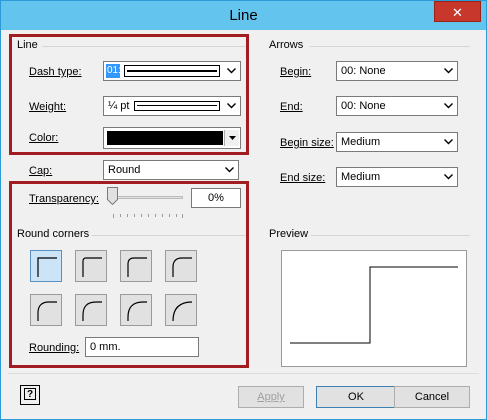 The image size is (487, 420). Describe the element at coordinates (356, 397) in the screenshot. I see `ok-button: OK` at that location.